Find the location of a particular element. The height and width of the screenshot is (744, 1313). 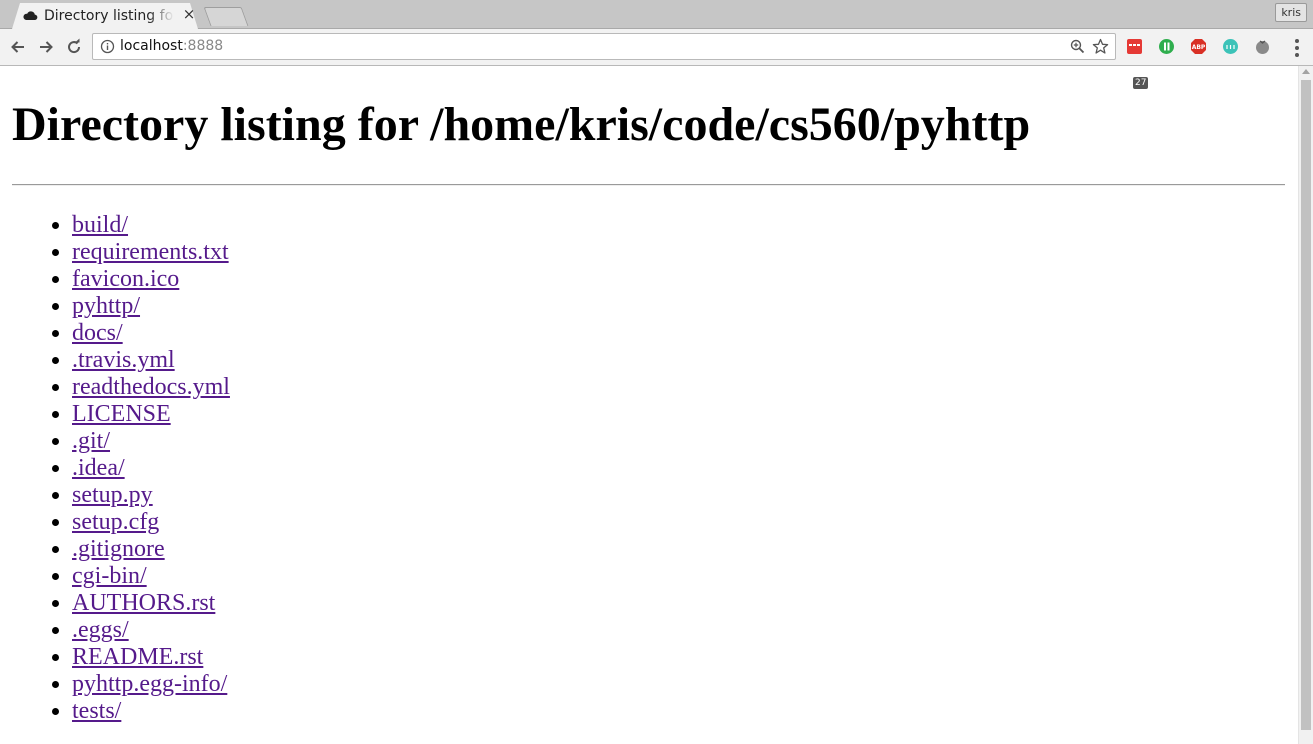

file-link: pyhttp.egg-info/ is located at coordinates (149, 684).